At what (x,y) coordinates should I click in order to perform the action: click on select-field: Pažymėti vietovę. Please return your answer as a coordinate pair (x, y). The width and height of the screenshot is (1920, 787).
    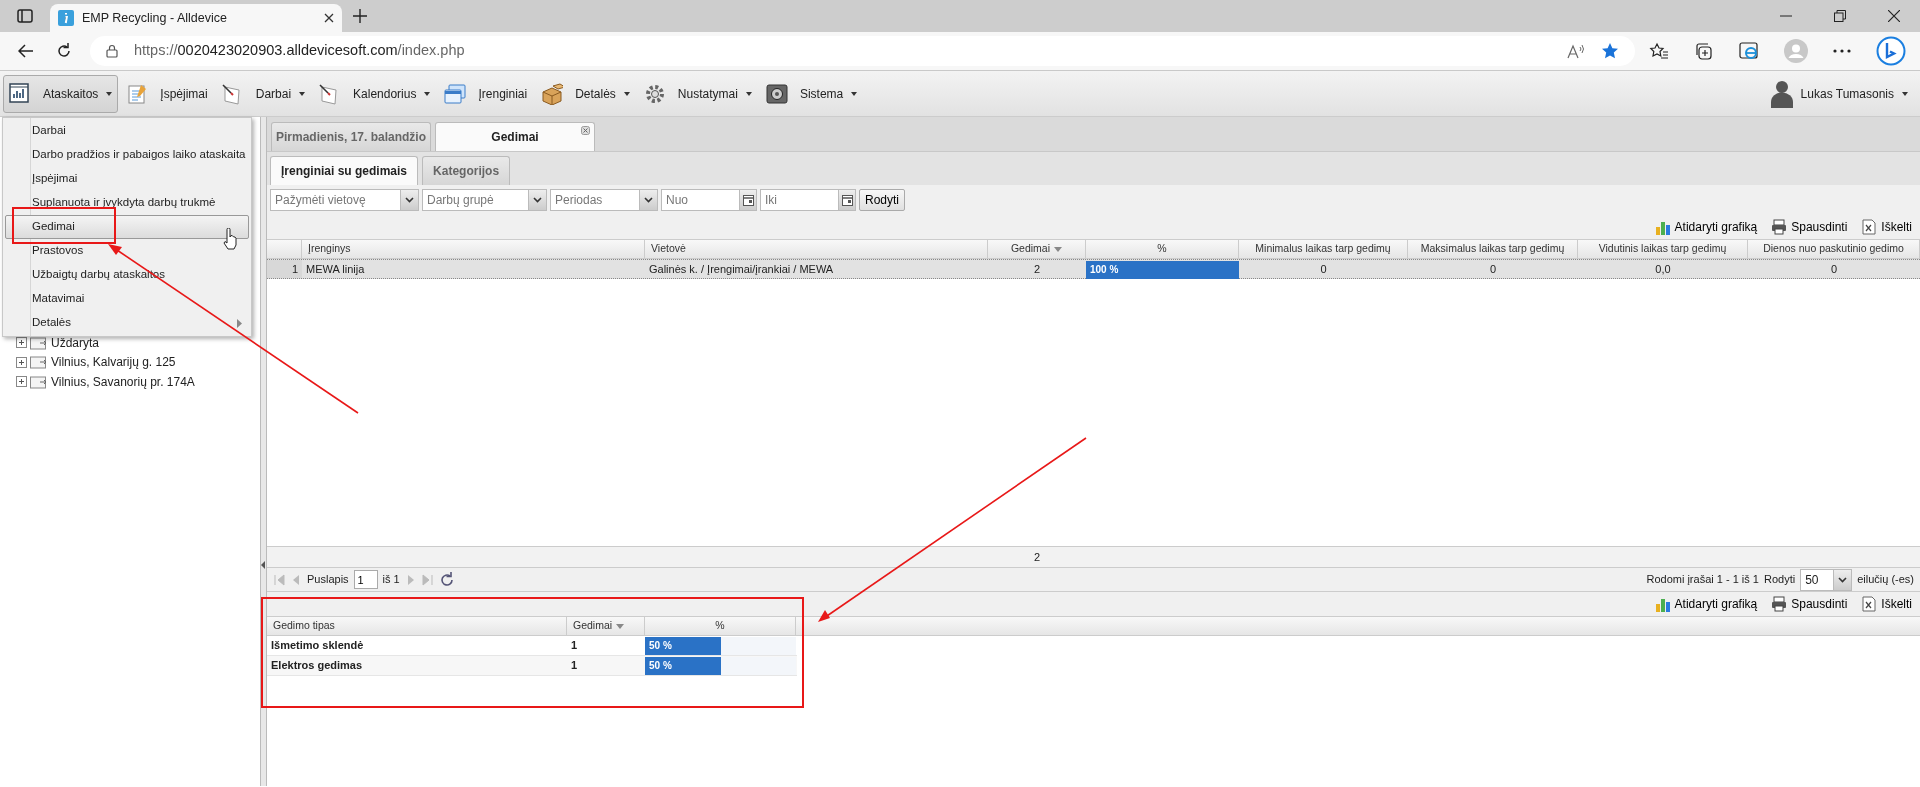
    Looking at the image, I should click on (344, 200).